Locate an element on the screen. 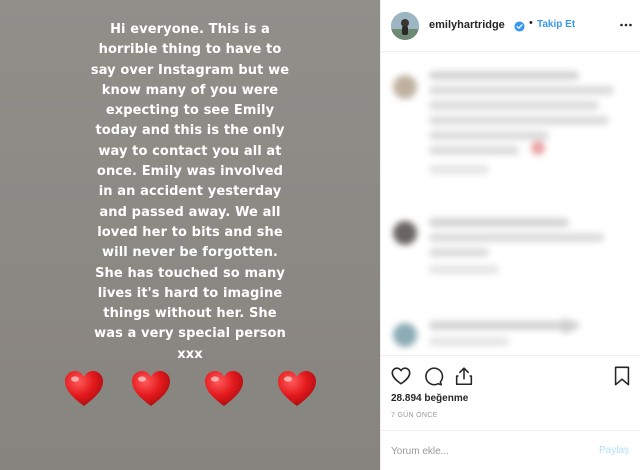 The height and width of the screenshot is (470, 640). story-line: xxx is located at coordinates (190, 354).